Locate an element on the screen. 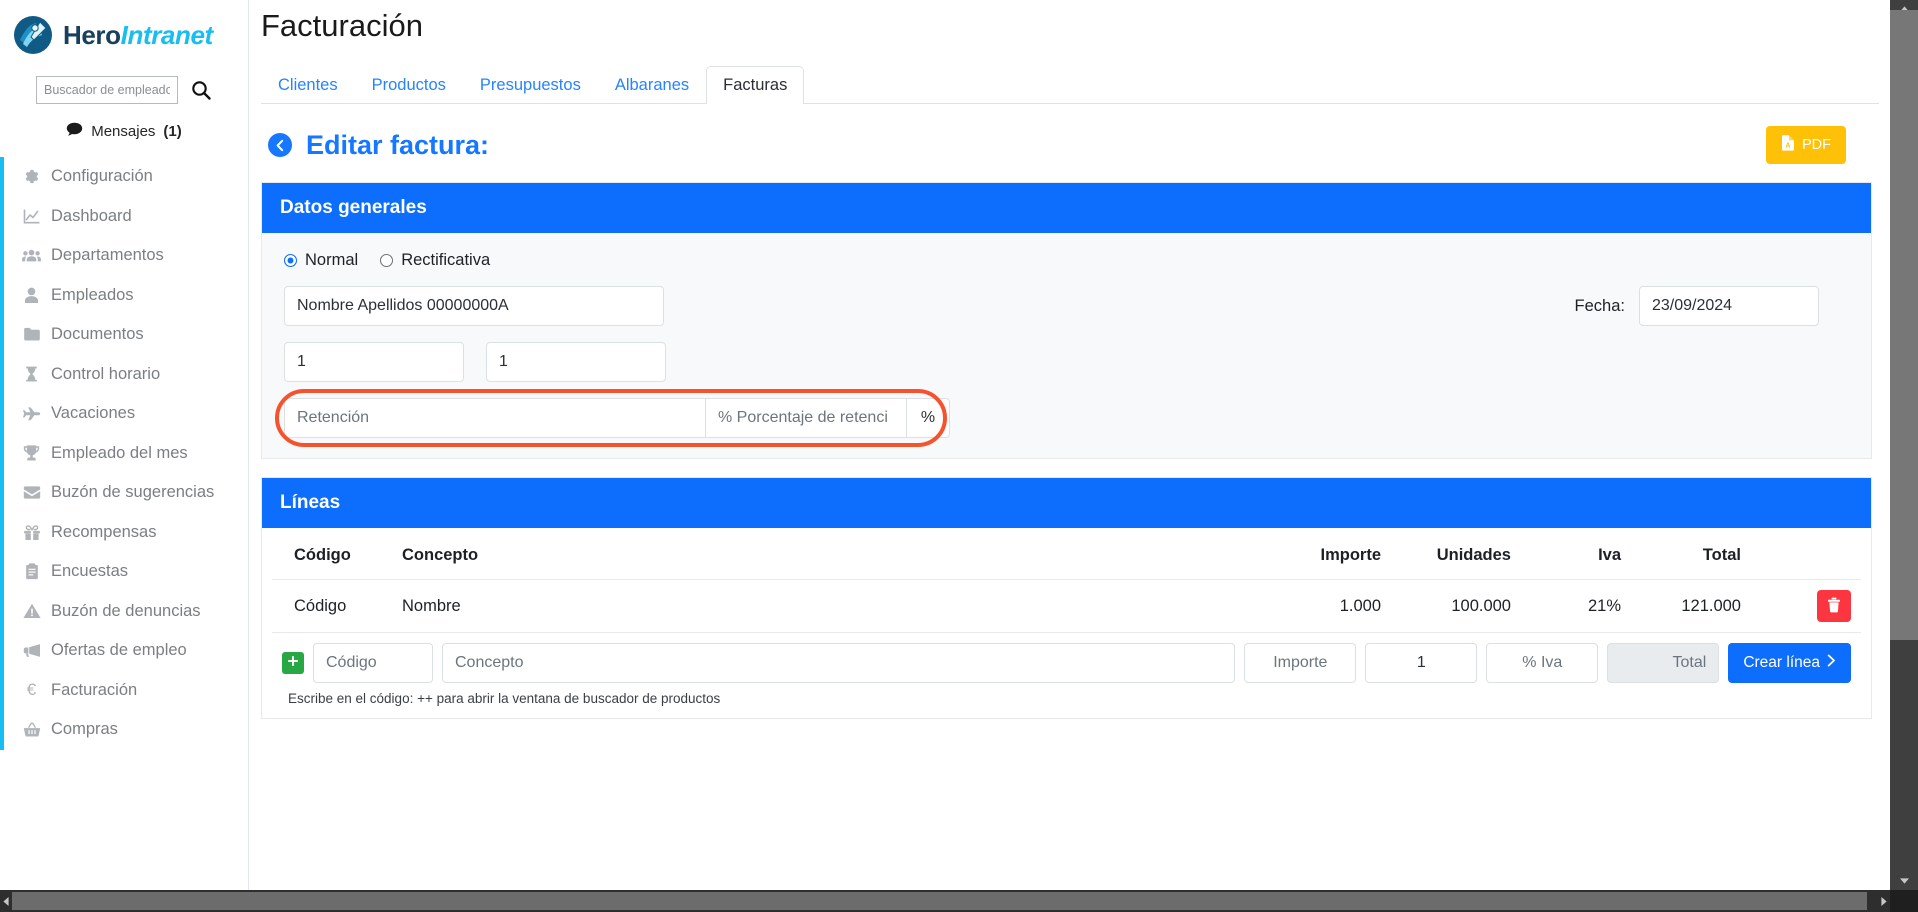 Image resolution: width=1918 pixels, height=912 pixels. new-codigo-input is located at coordinates (373, 663).